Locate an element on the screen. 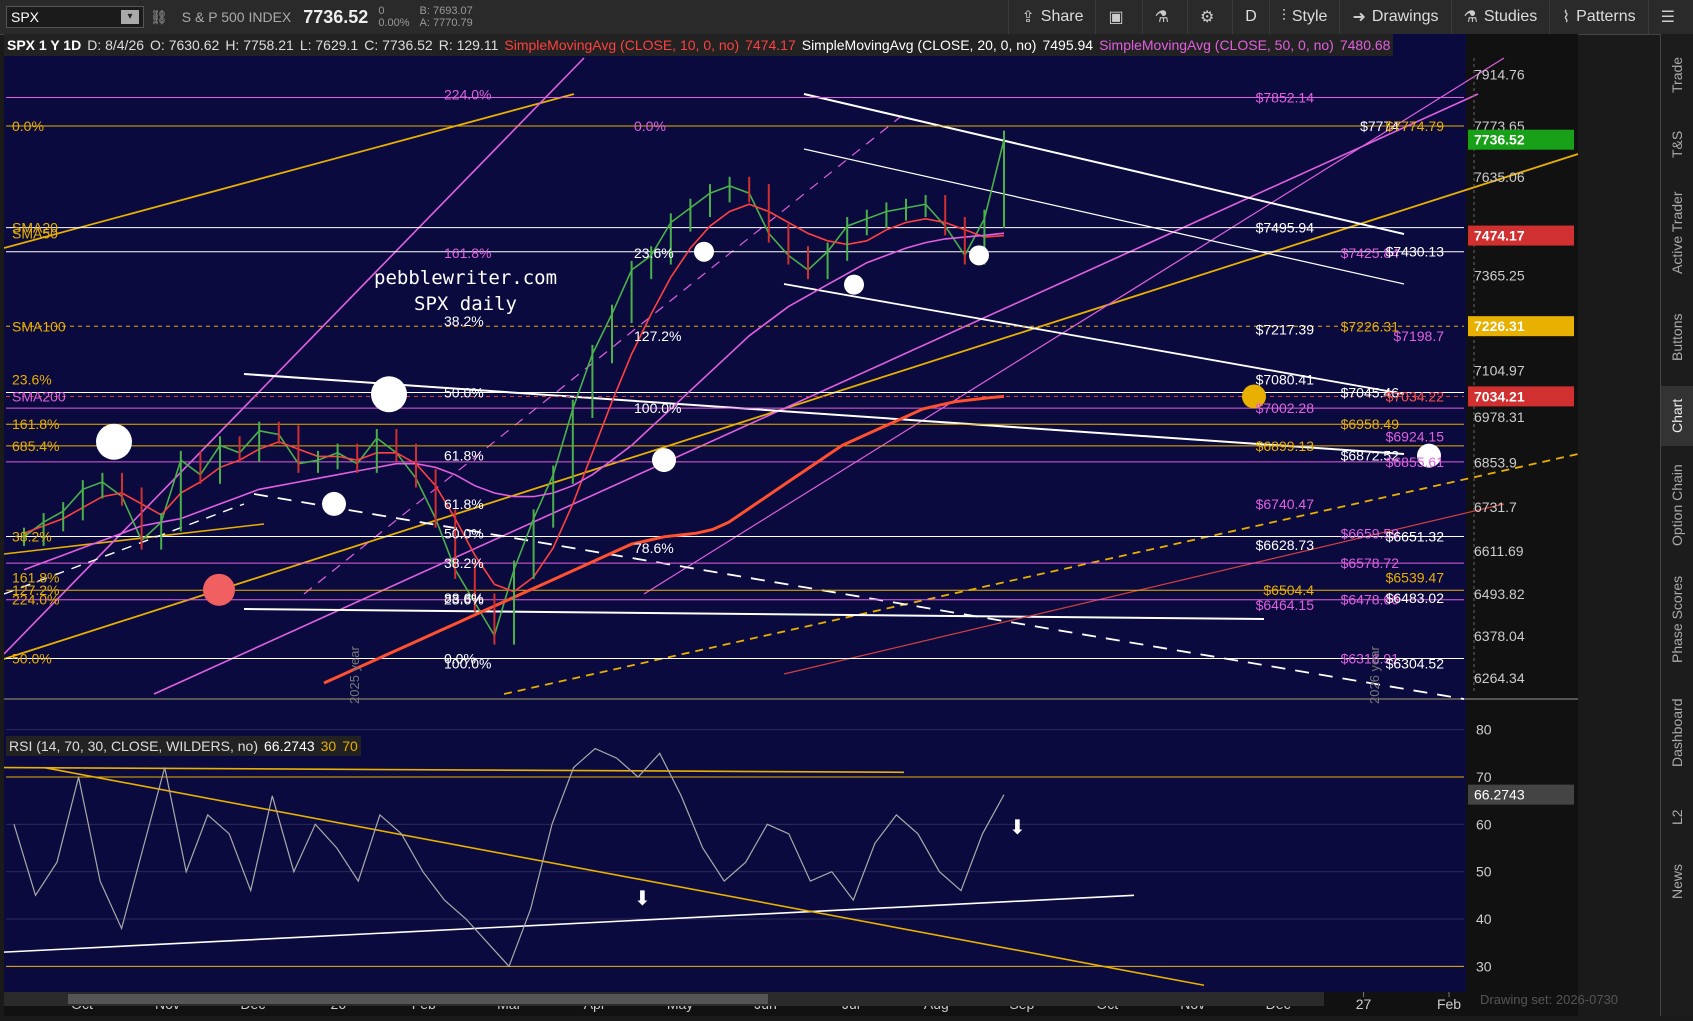 The image size is (1693, 1021). right-tab-trade: Trade is located at coordinates (1677, 75).